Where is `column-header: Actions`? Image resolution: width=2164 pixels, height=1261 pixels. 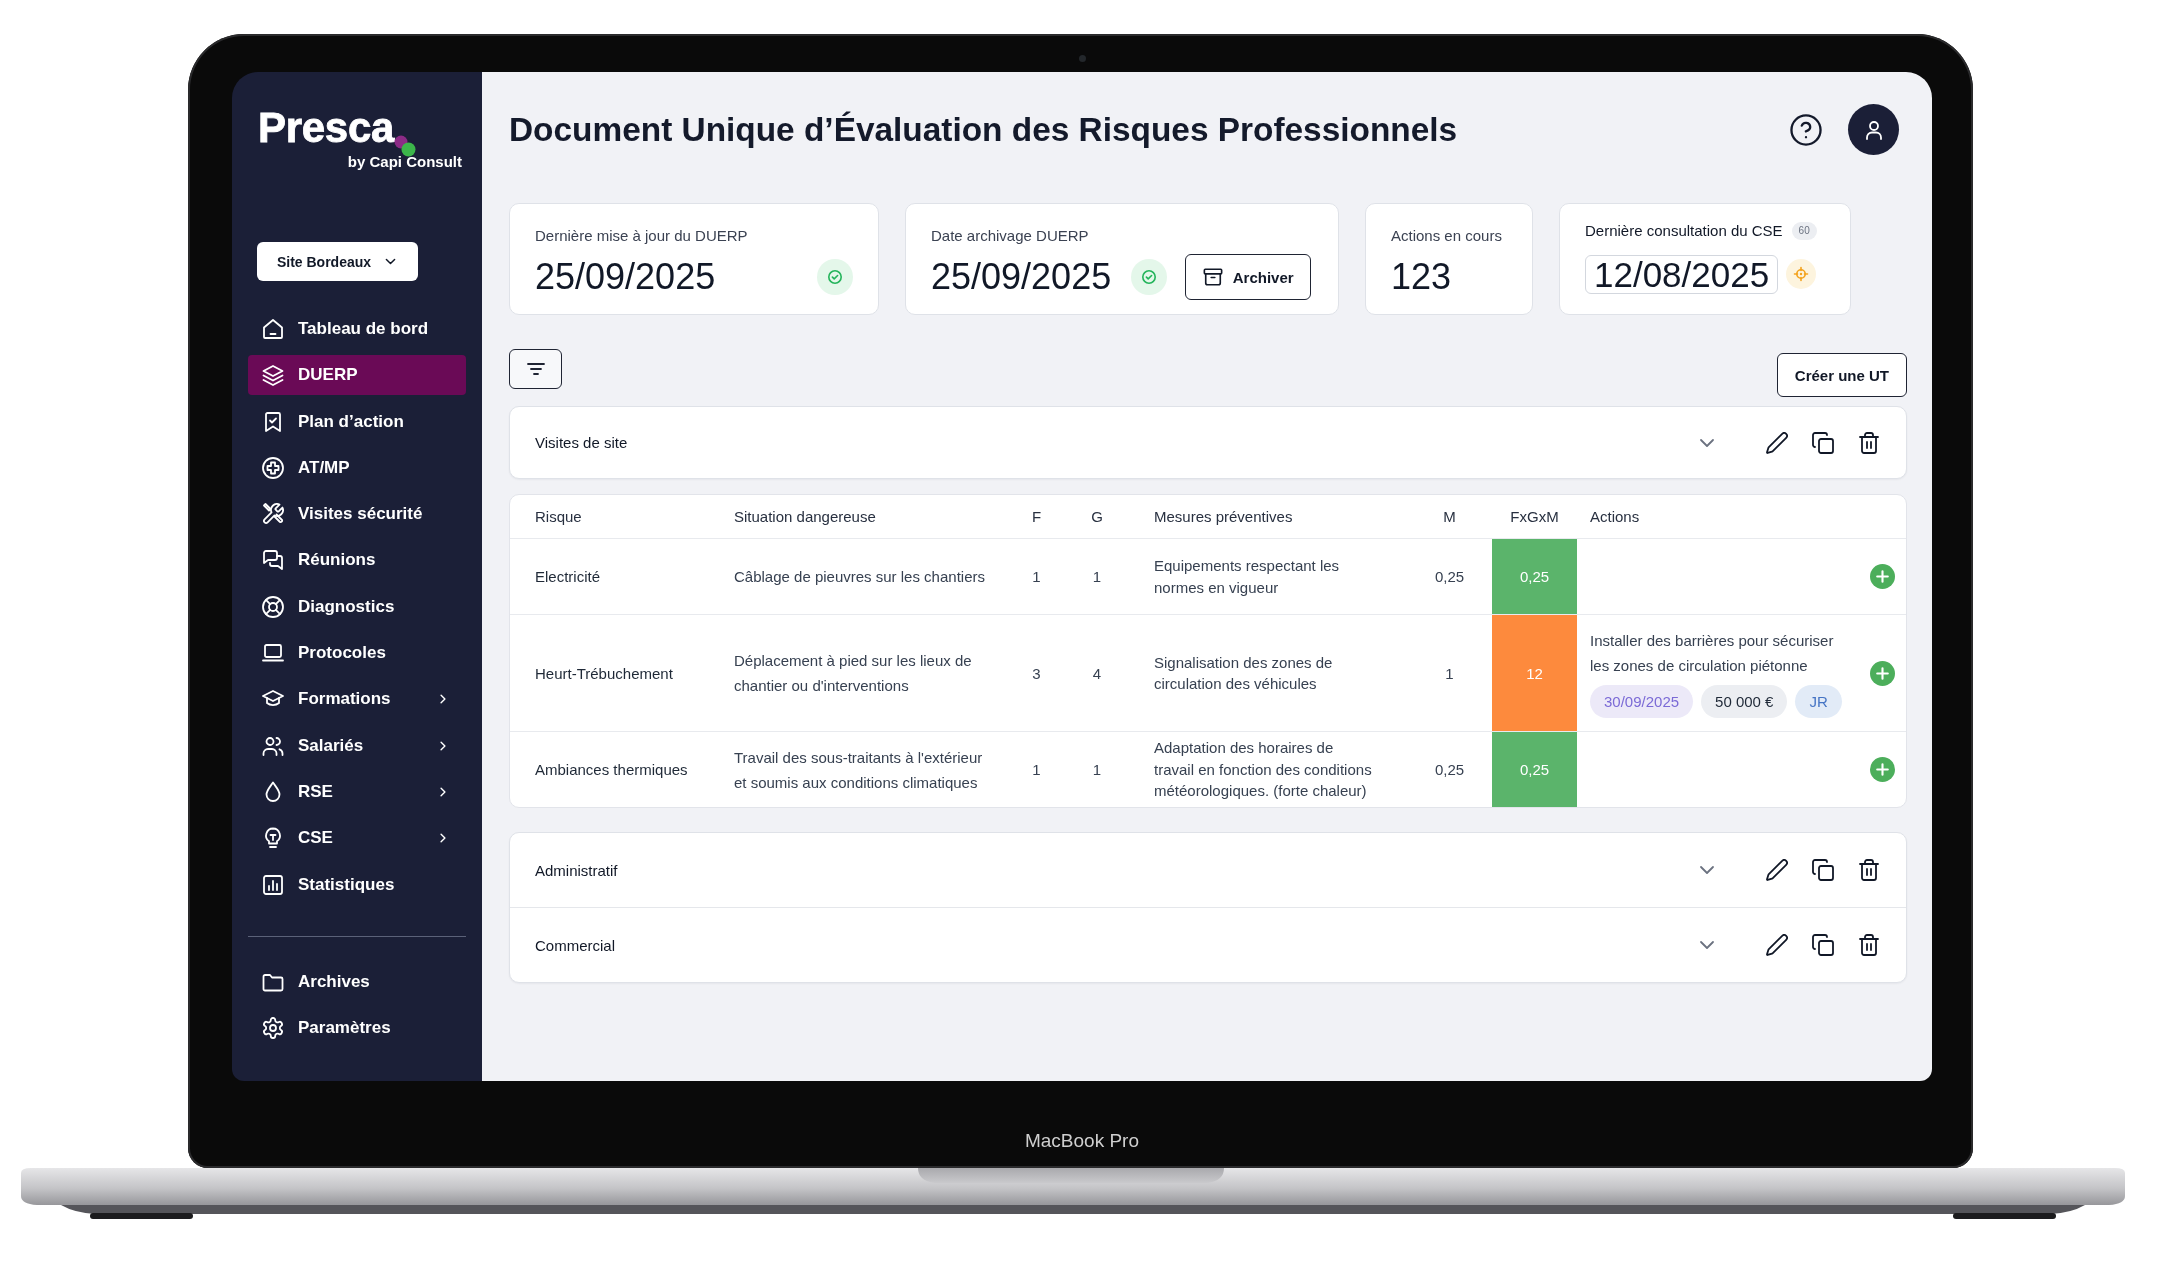 column-header: Actions is located at coordinates (1615, 516).